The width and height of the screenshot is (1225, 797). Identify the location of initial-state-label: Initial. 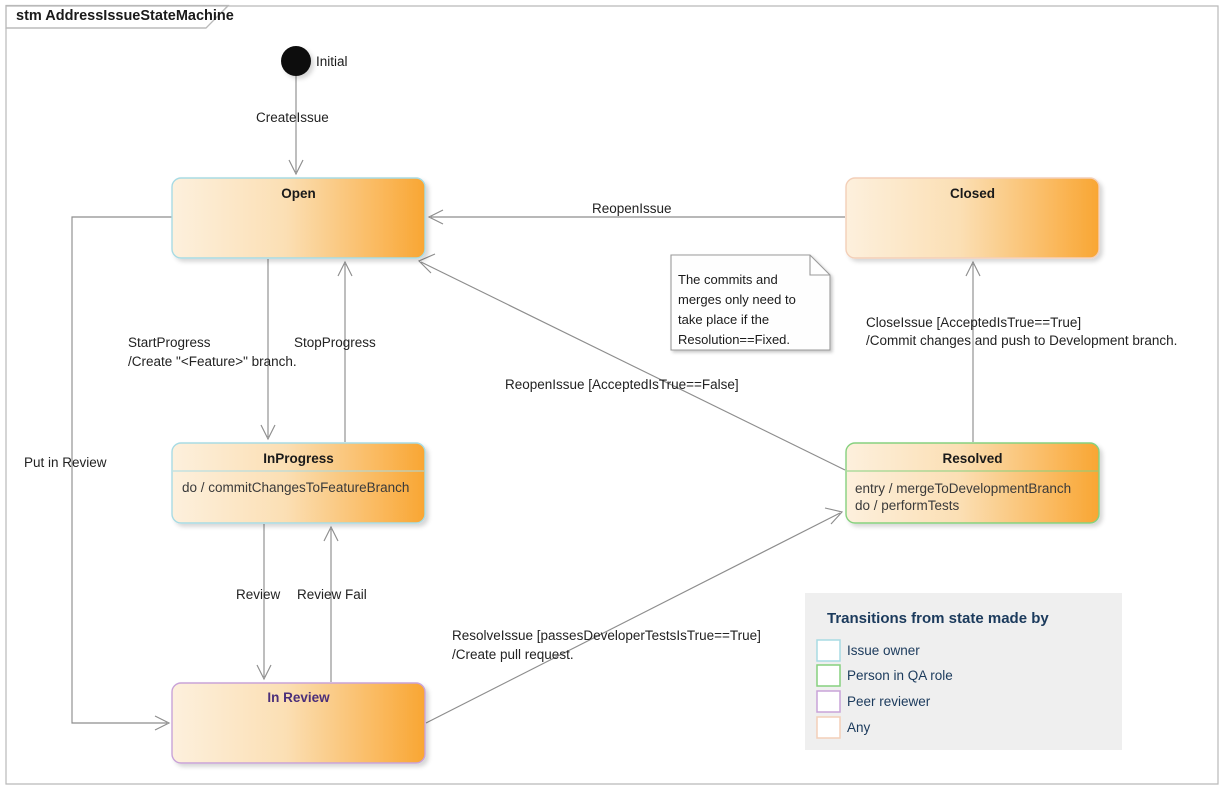
(332, 61).